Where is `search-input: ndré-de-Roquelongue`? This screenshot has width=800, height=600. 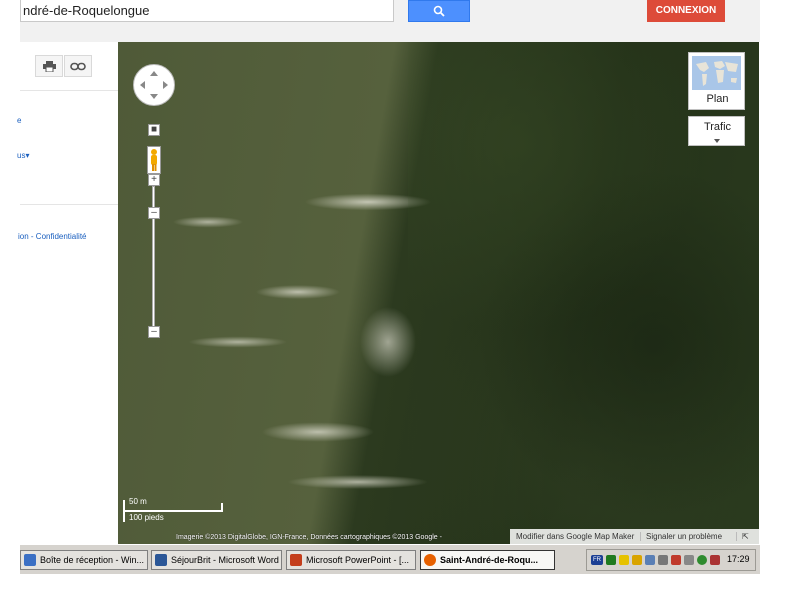 search-input: ndré-de-Roquelongue is located at coordinates (207, 11).